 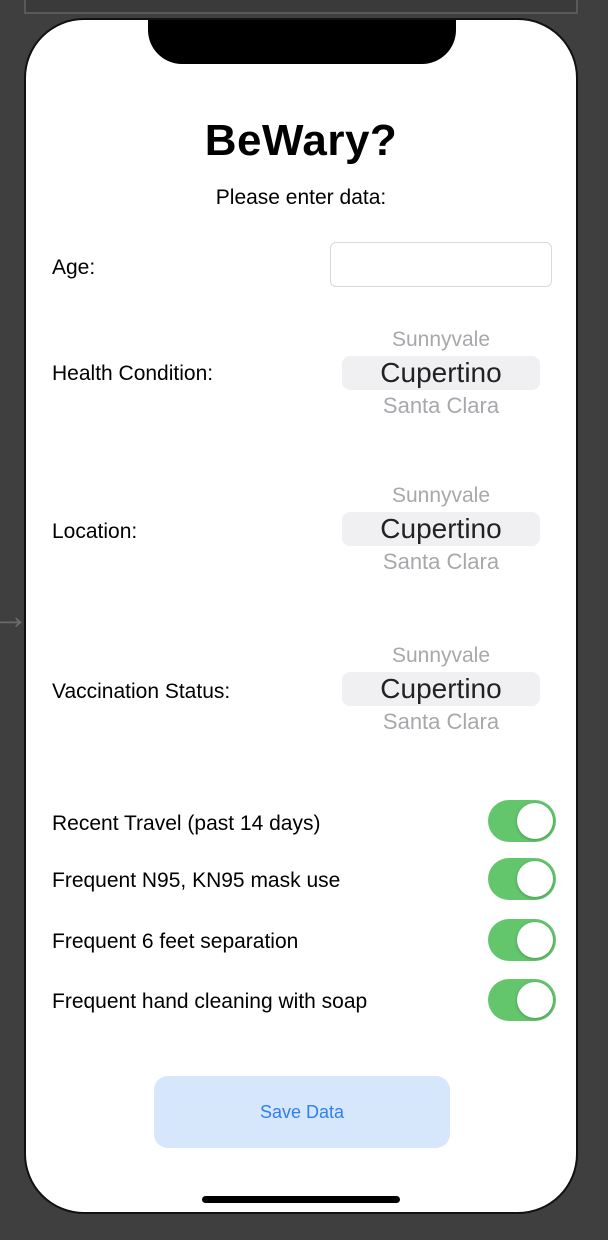 I want to click on age-input, so click(x=441, y=264).